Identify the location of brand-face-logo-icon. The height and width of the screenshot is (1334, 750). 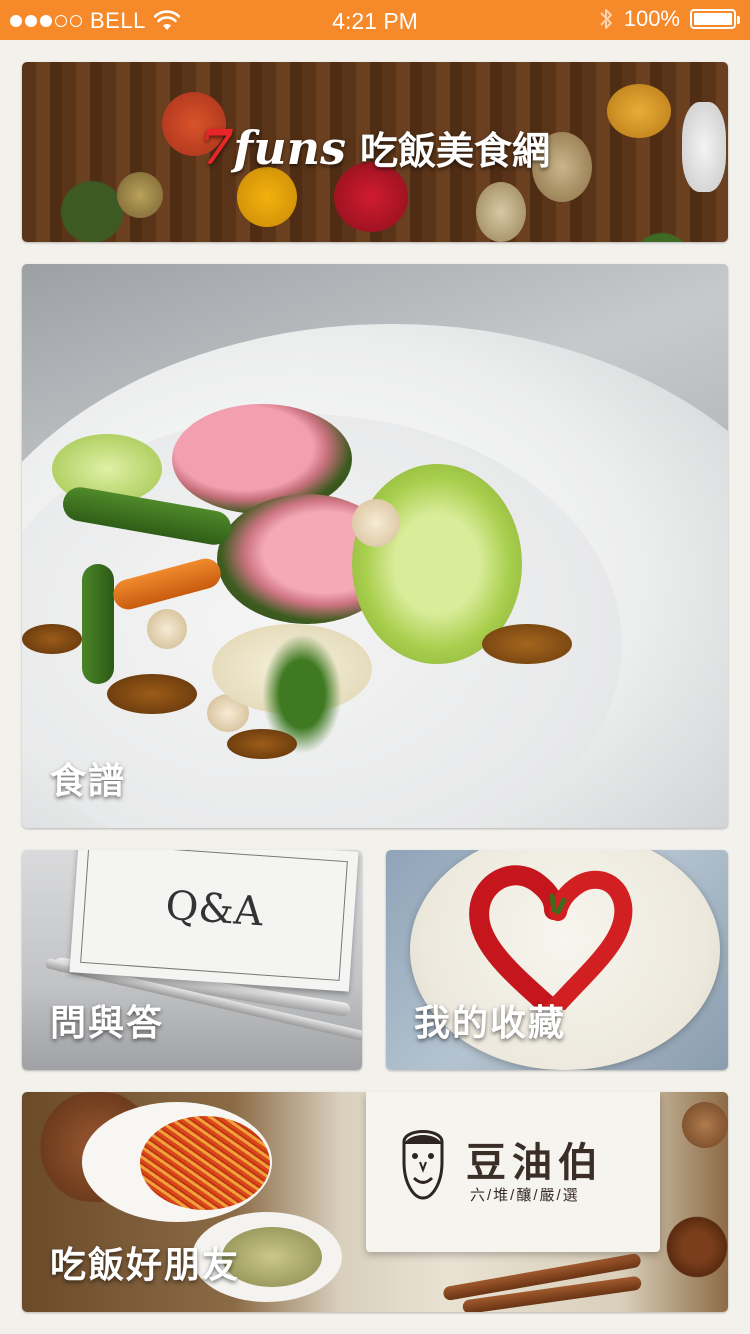
(423, 1165).